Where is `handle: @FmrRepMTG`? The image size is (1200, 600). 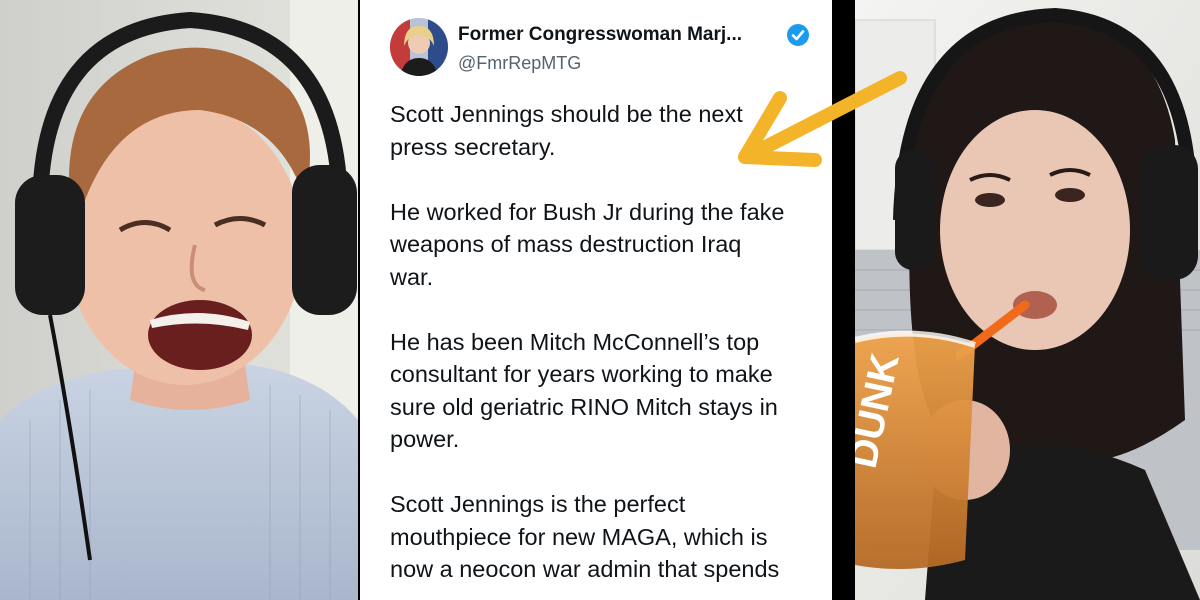 handle: @FmrRepMTG is located at coordinates (519, 63).